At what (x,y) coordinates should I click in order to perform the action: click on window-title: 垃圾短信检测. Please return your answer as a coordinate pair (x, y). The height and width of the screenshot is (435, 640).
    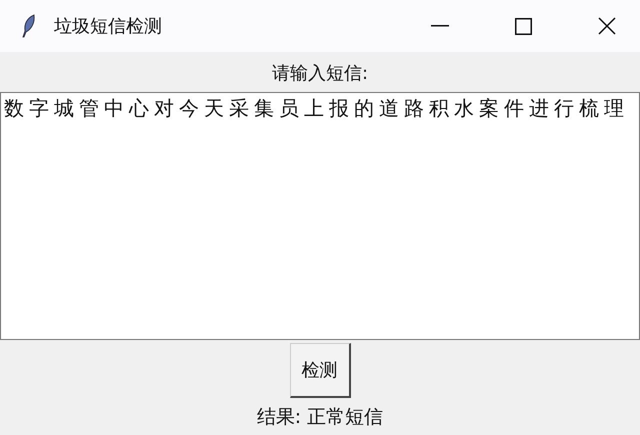
    Looking at the image, I should click on (108, 26).